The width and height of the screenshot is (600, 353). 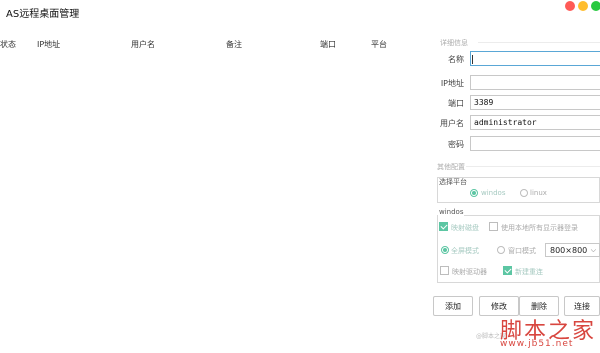 What do you see at coordinates (472, 59) in the screenshot?
I see `text-caret` at bounding box center [472, 59].